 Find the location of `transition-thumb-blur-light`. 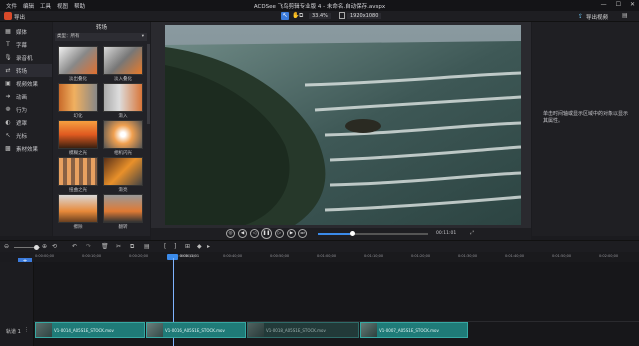

transition-thumb-blur-light is located at coordinates (78, 134).